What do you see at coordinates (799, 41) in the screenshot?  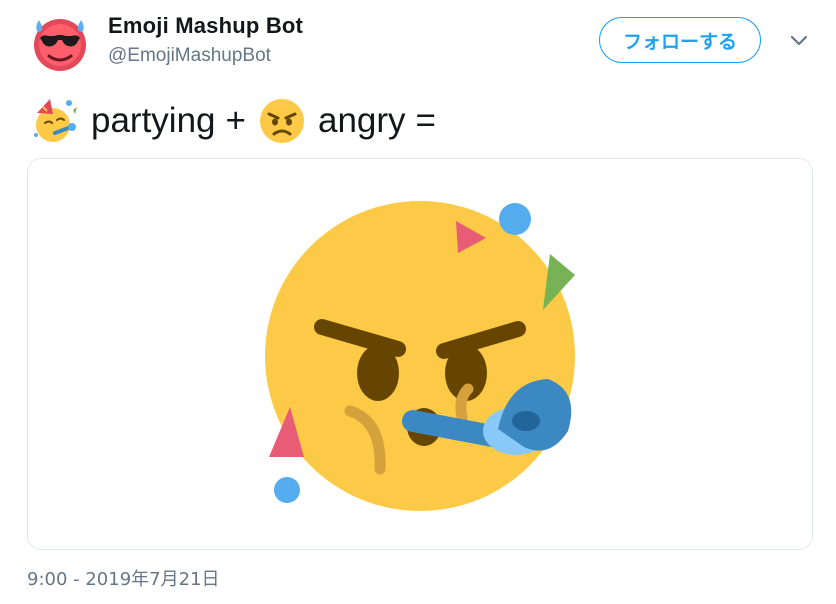 I see `chevron-down-icon` at bounding box center [799, 41].